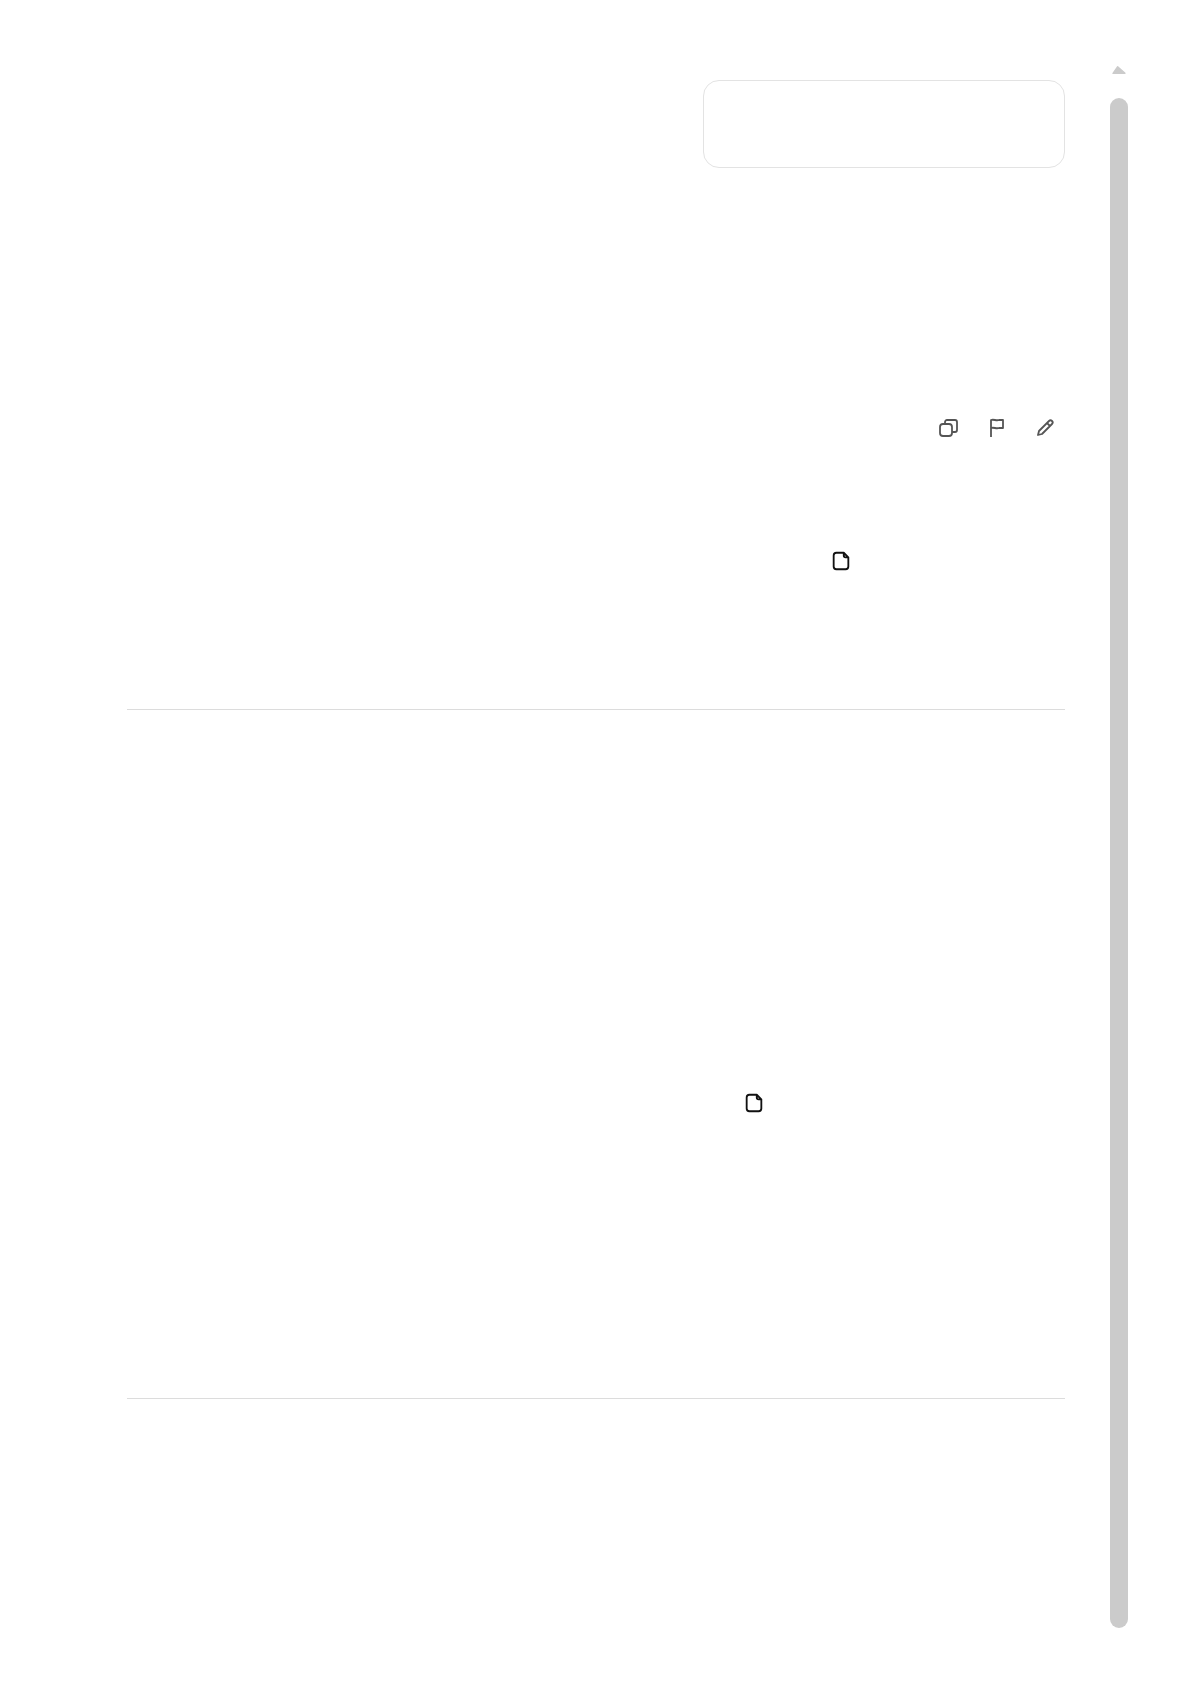 This screenshot has width=1191, height=1685. What do you see at coordinates (1119, 863) in the screenshot?
I see `scrollbar-thumb` at bounding box center [1119, 863].